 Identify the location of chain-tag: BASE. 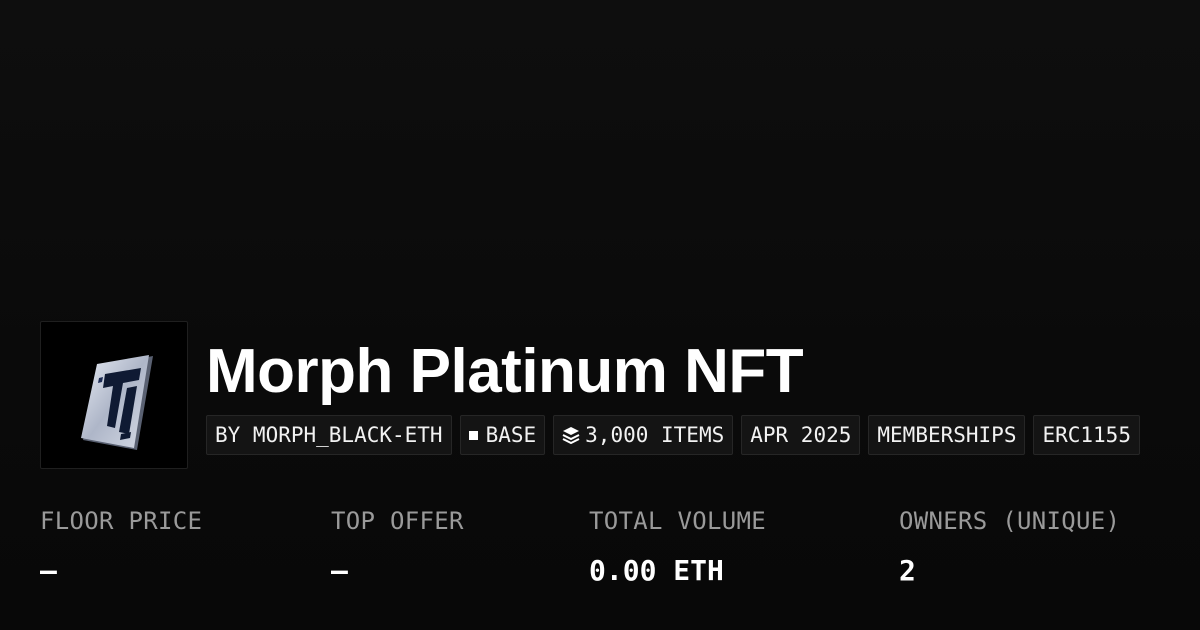
(502, 435).